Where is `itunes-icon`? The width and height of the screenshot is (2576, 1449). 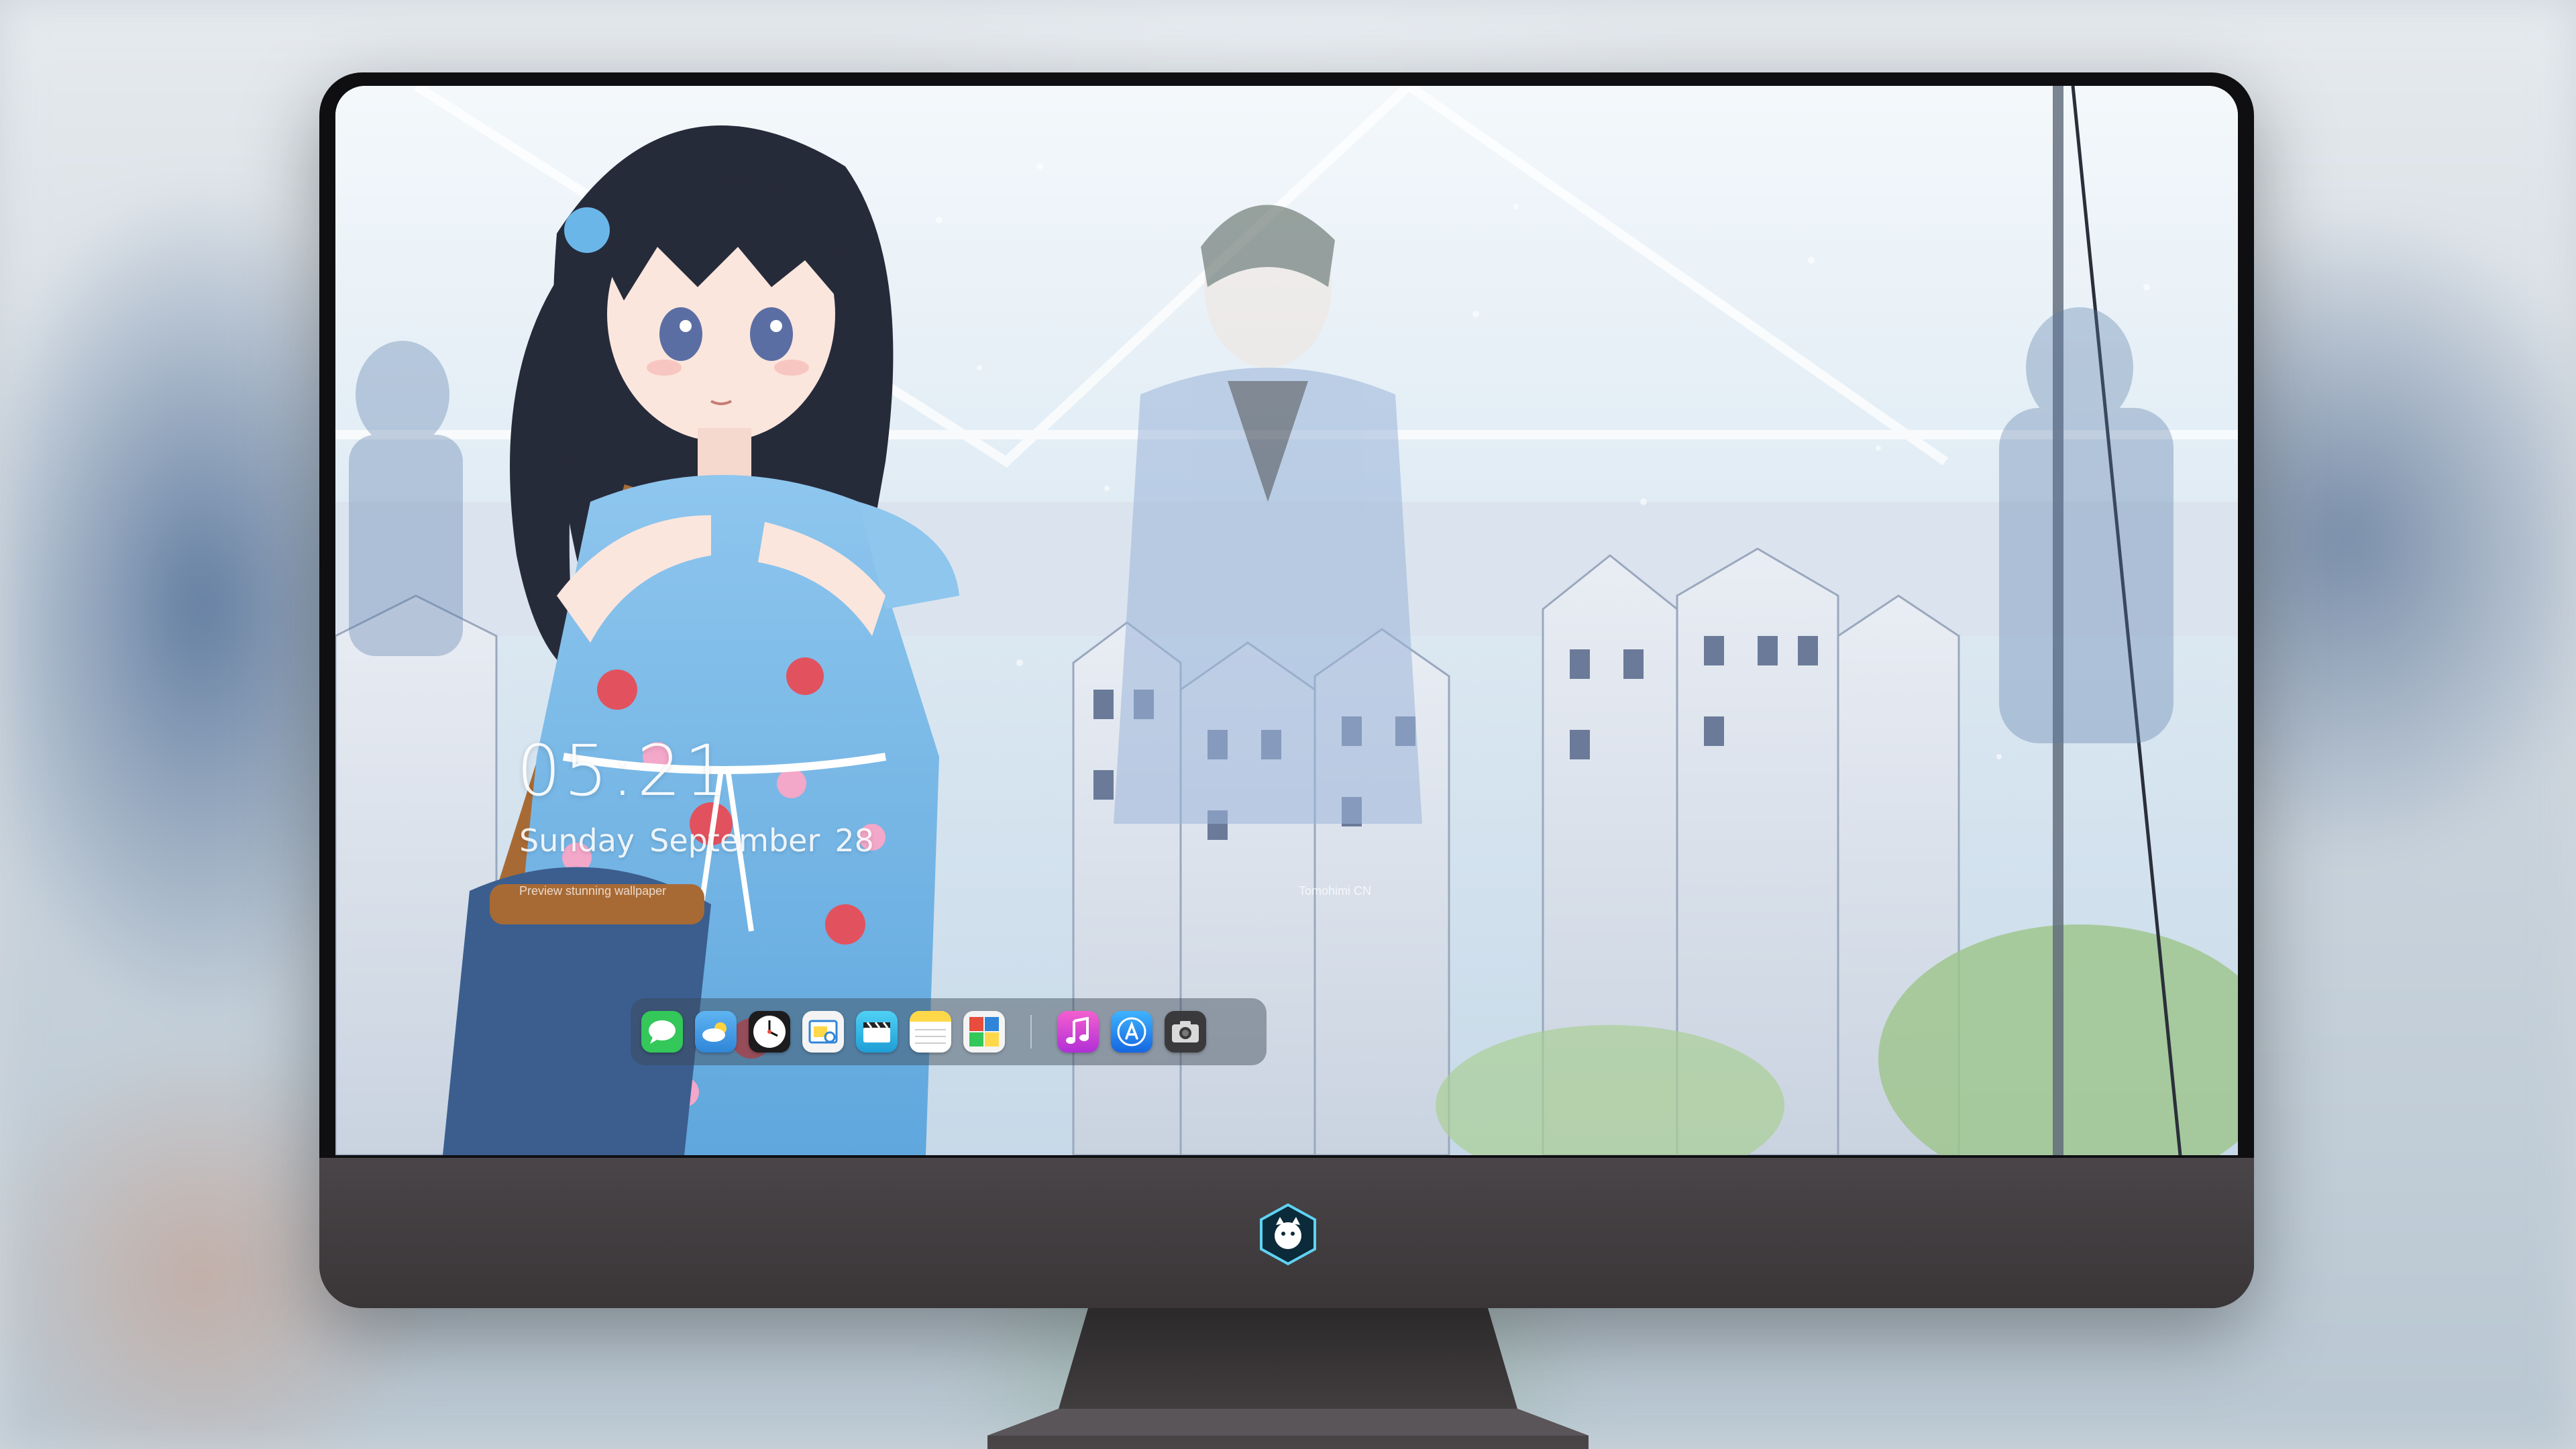 itunes-icon is located at coordinates (1078, 1032).